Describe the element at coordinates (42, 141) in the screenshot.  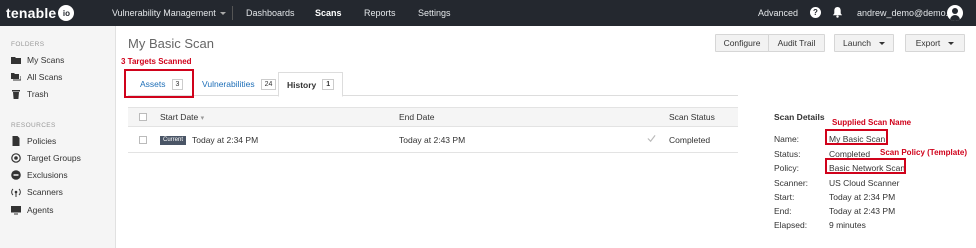
I see `sidebar-item-label: Policies` at that location.